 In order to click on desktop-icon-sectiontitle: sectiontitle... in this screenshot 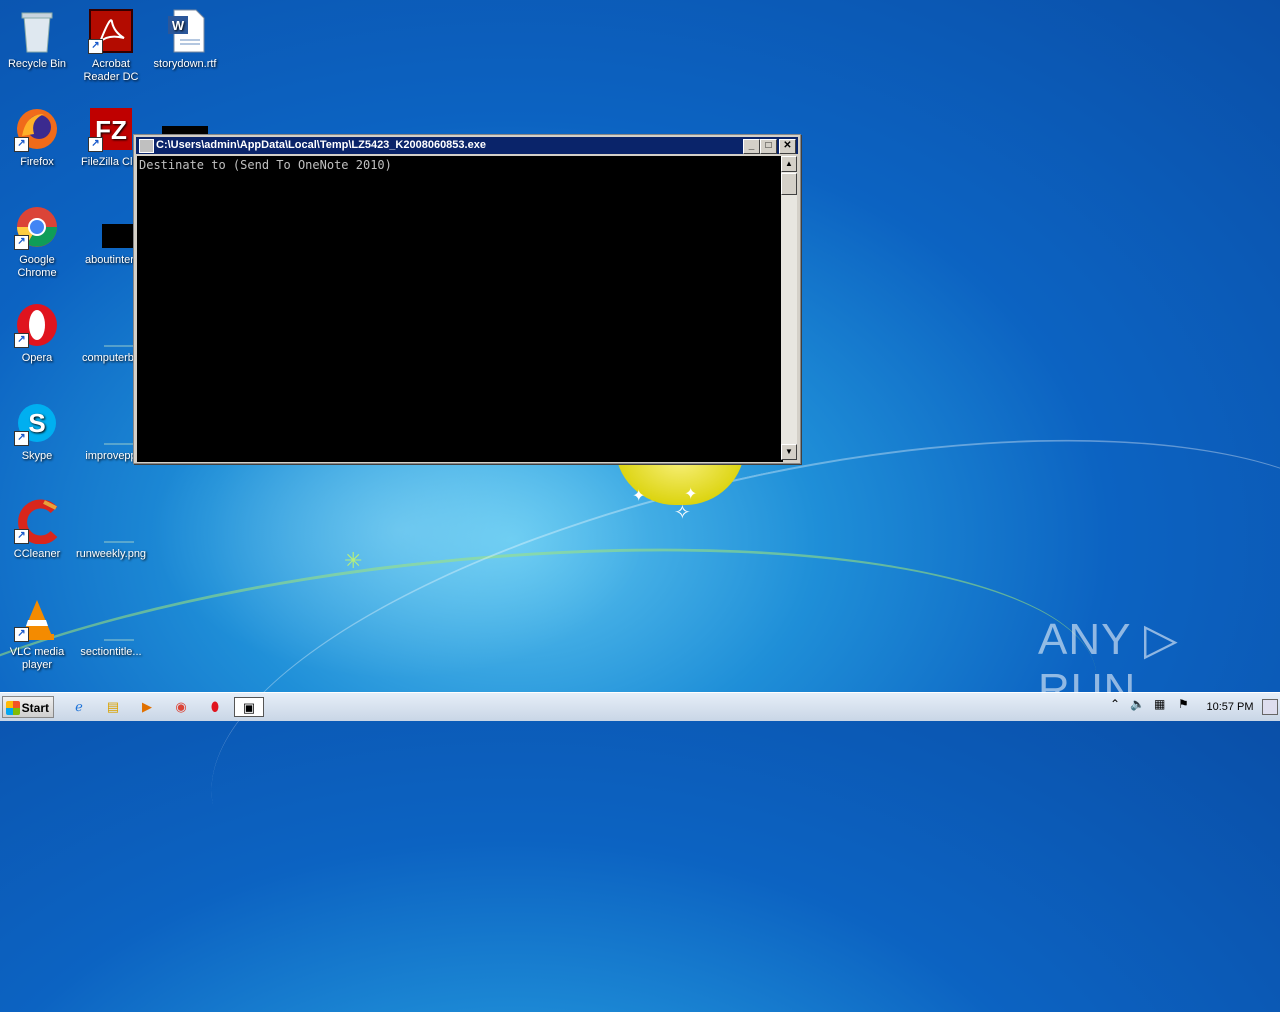, I will do `click(111, 627)`.